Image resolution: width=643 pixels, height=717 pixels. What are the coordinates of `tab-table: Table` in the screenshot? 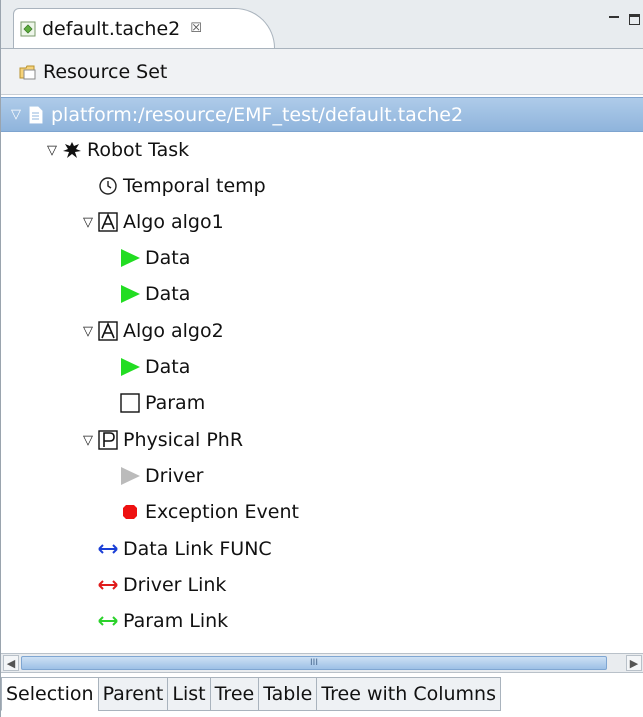 It's located at (288, 694).